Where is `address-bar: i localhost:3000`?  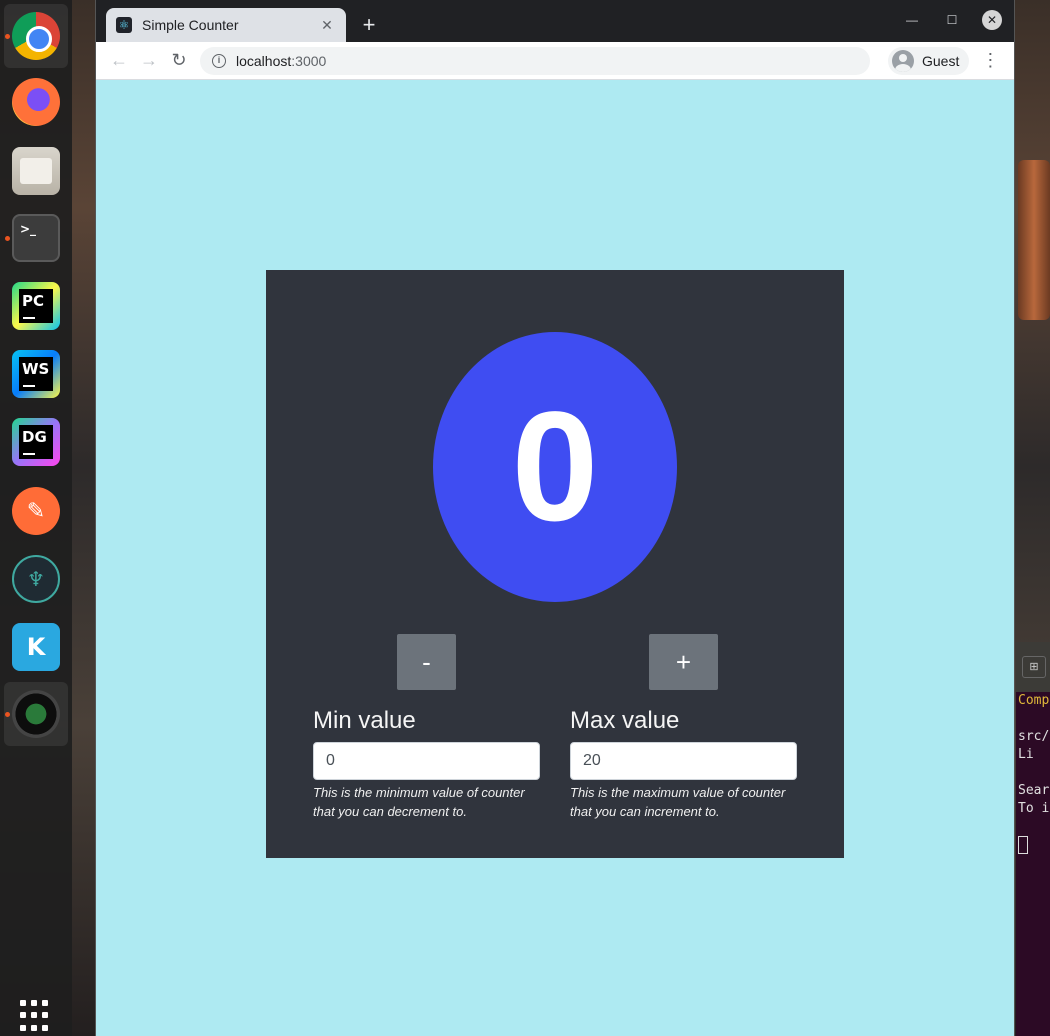 address-bar: i localhost:3000 is located at coordinates (535, 60).